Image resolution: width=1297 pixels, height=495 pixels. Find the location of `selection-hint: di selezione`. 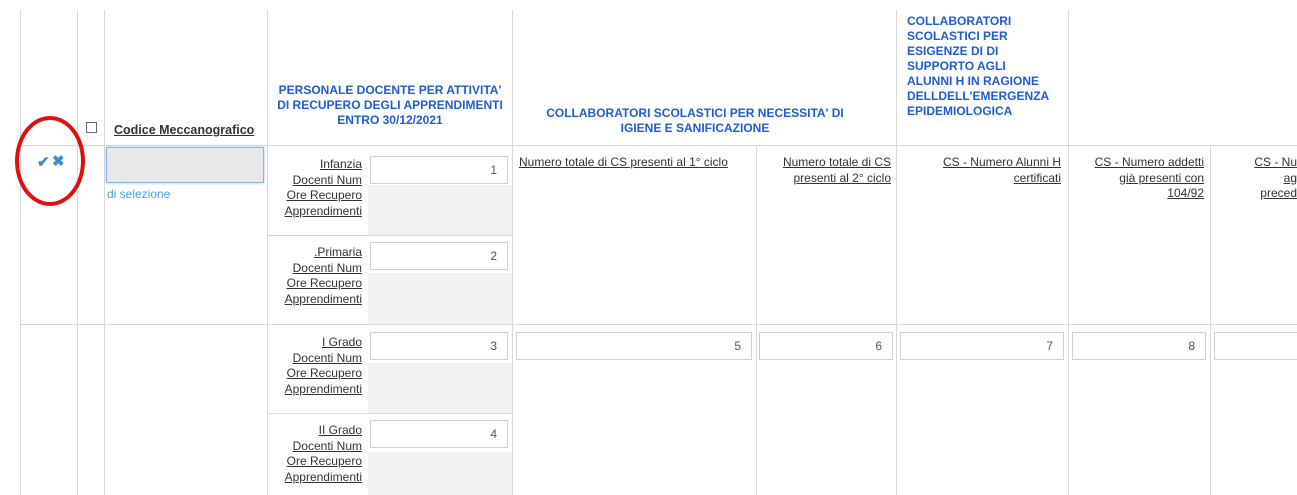

selection-hint: di selezione is located at coordinates (139, 194).